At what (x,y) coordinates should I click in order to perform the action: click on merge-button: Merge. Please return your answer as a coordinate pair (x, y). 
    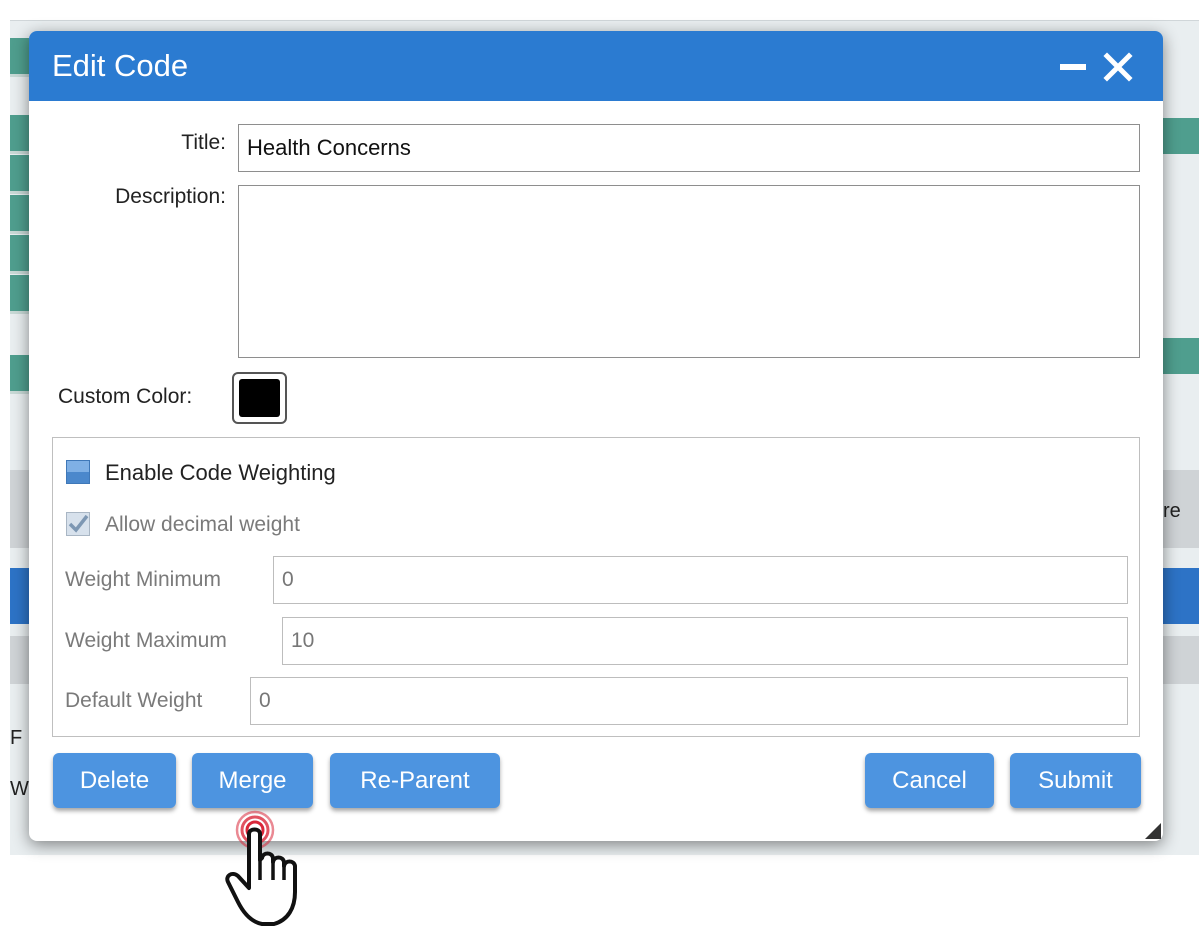
    Looking at the image, I should click on (252, 780).